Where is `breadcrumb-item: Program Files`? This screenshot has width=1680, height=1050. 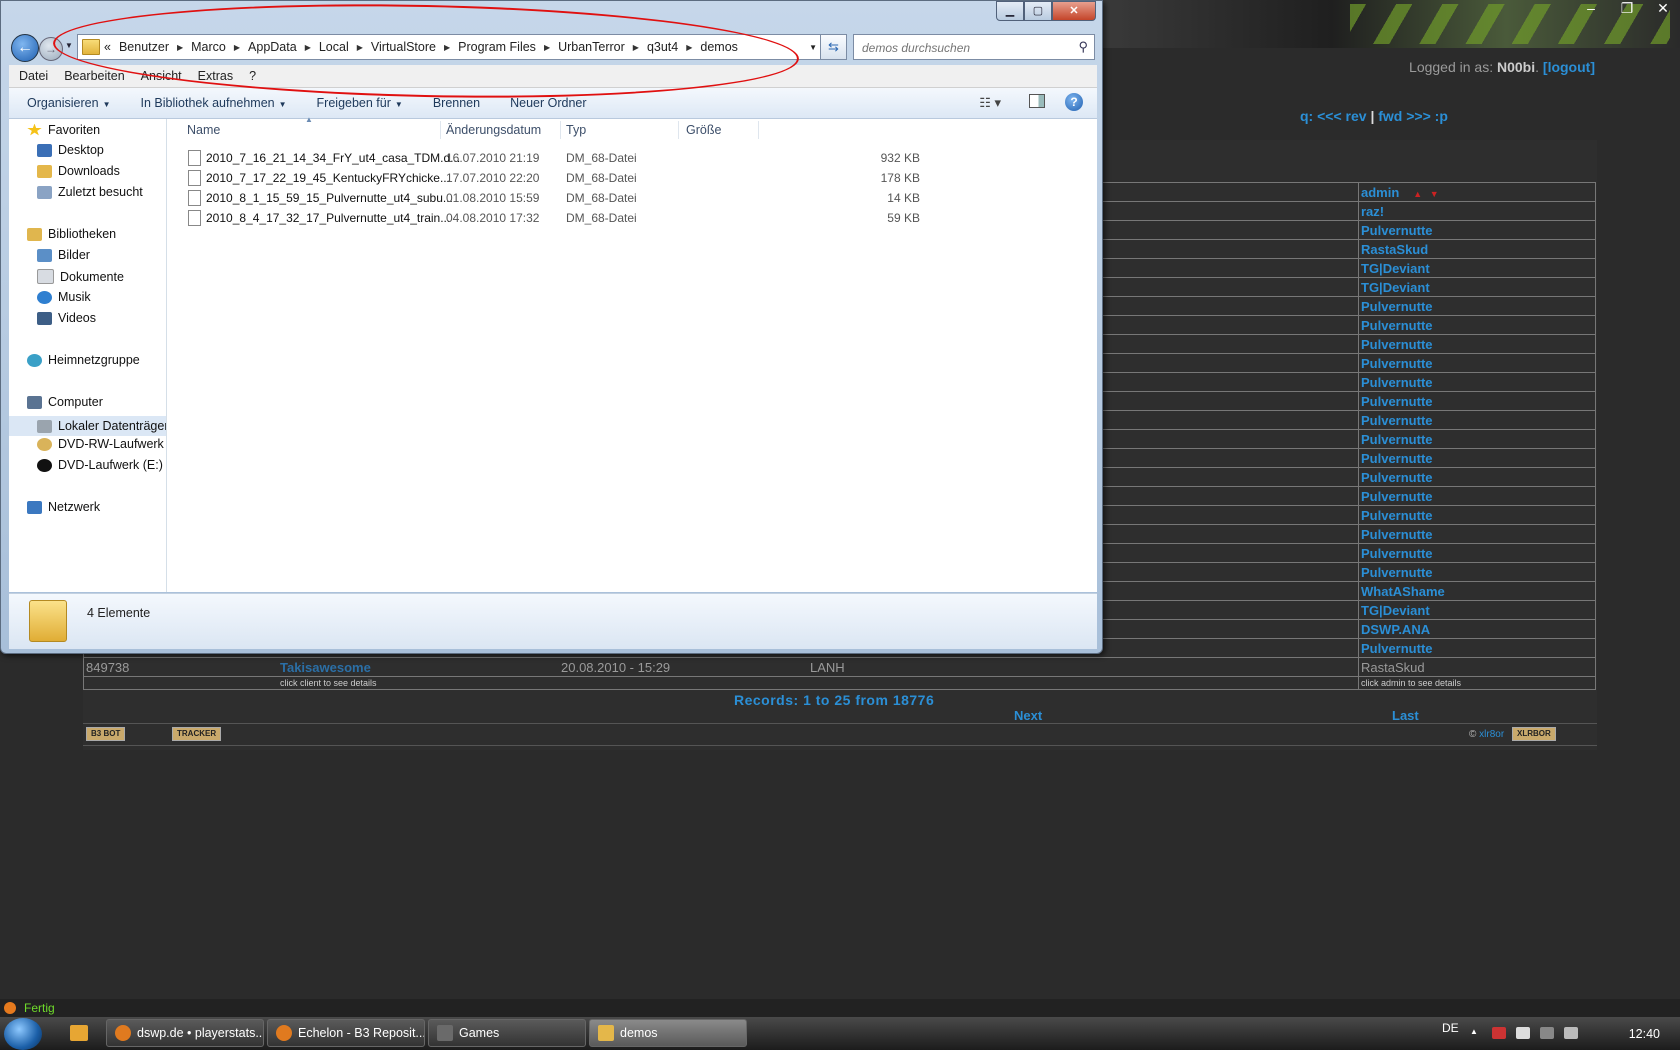 breadcrumb-item: Program Files is located at coordinates (497, 47).